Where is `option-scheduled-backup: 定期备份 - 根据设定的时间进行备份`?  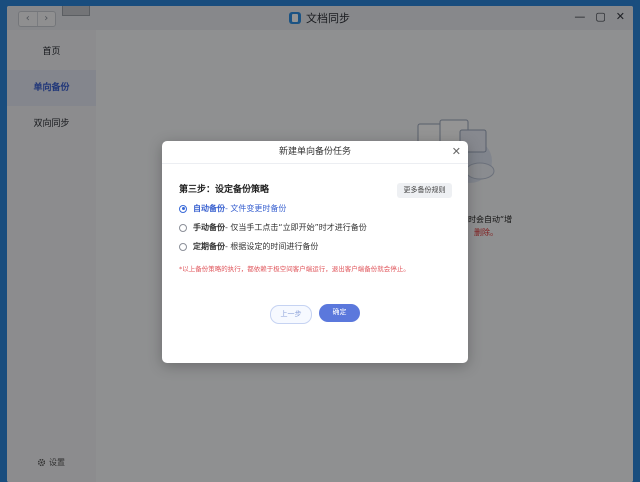
option-scheduled-backup: 定期备份 - 根据设定的时间进行备份 is located at coordinates (248, 246).